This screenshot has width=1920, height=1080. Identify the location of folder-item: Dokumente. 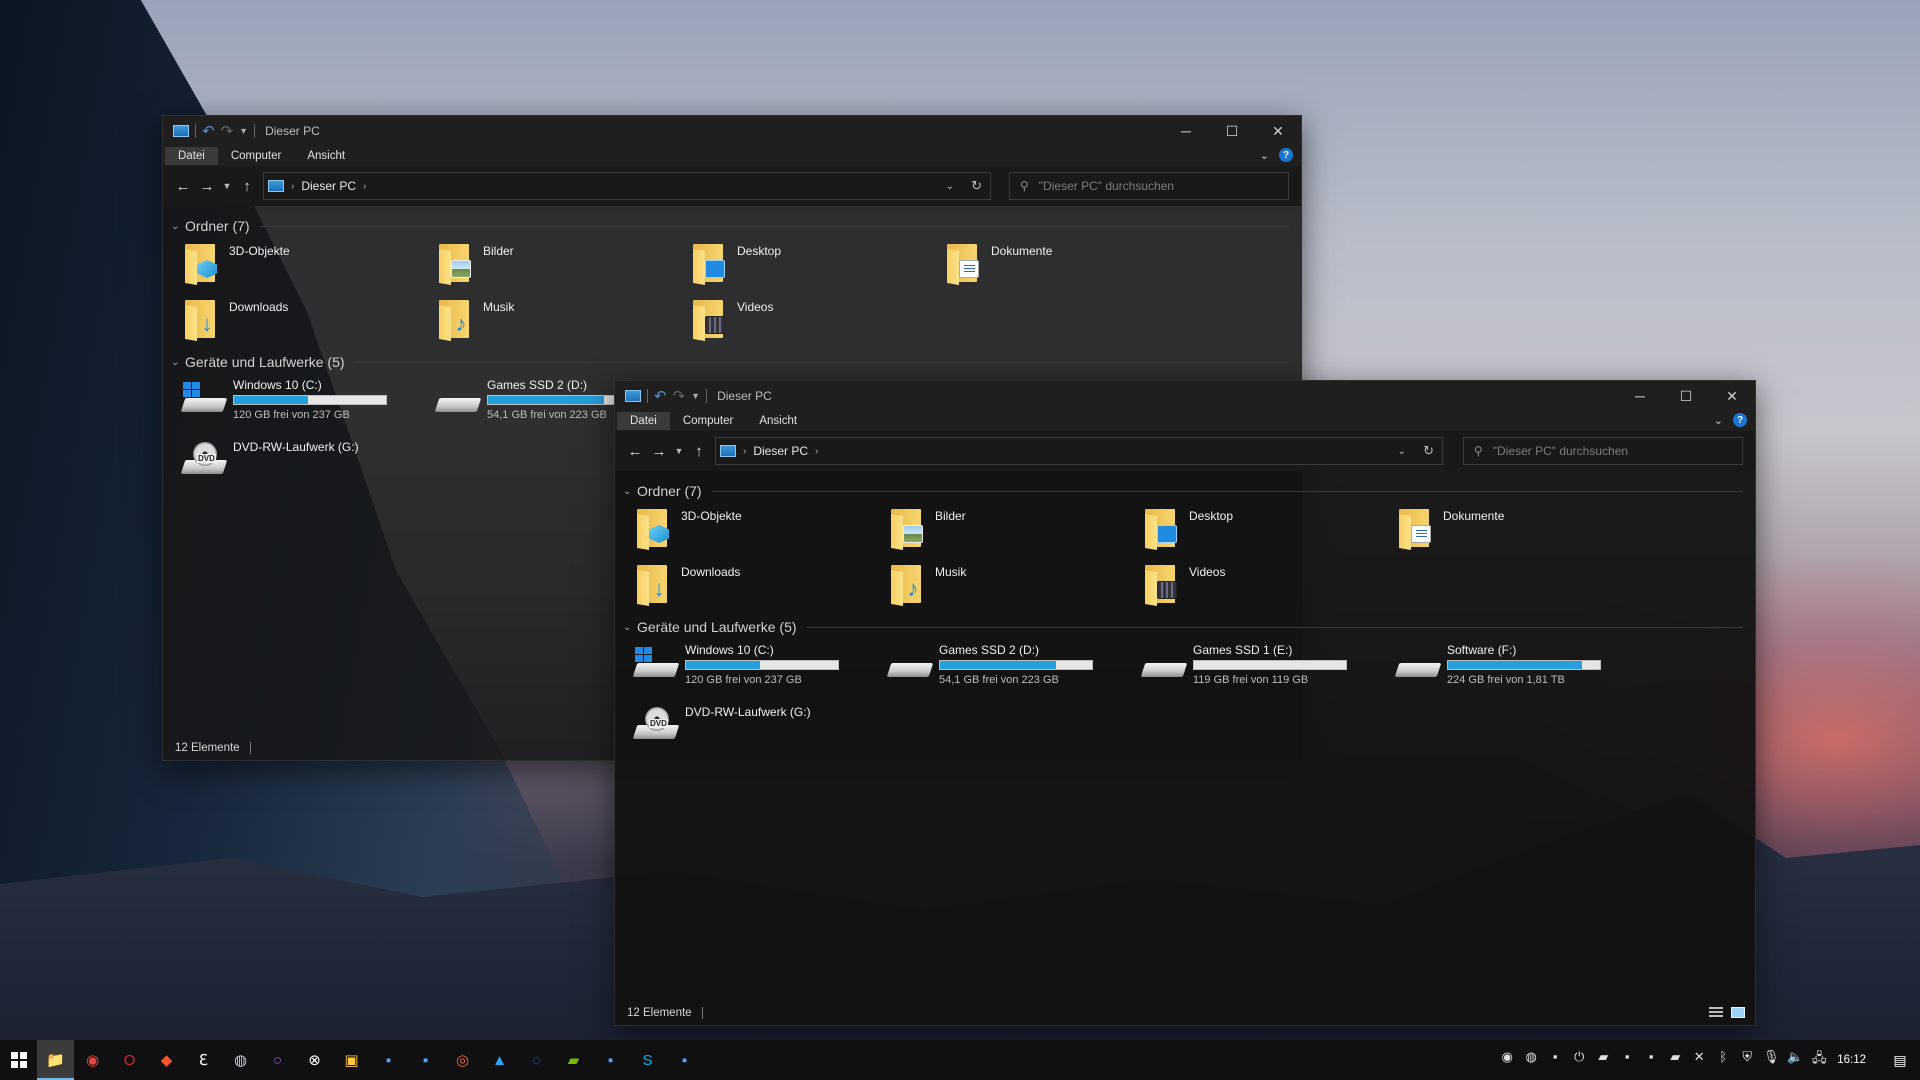
(1072, 266).